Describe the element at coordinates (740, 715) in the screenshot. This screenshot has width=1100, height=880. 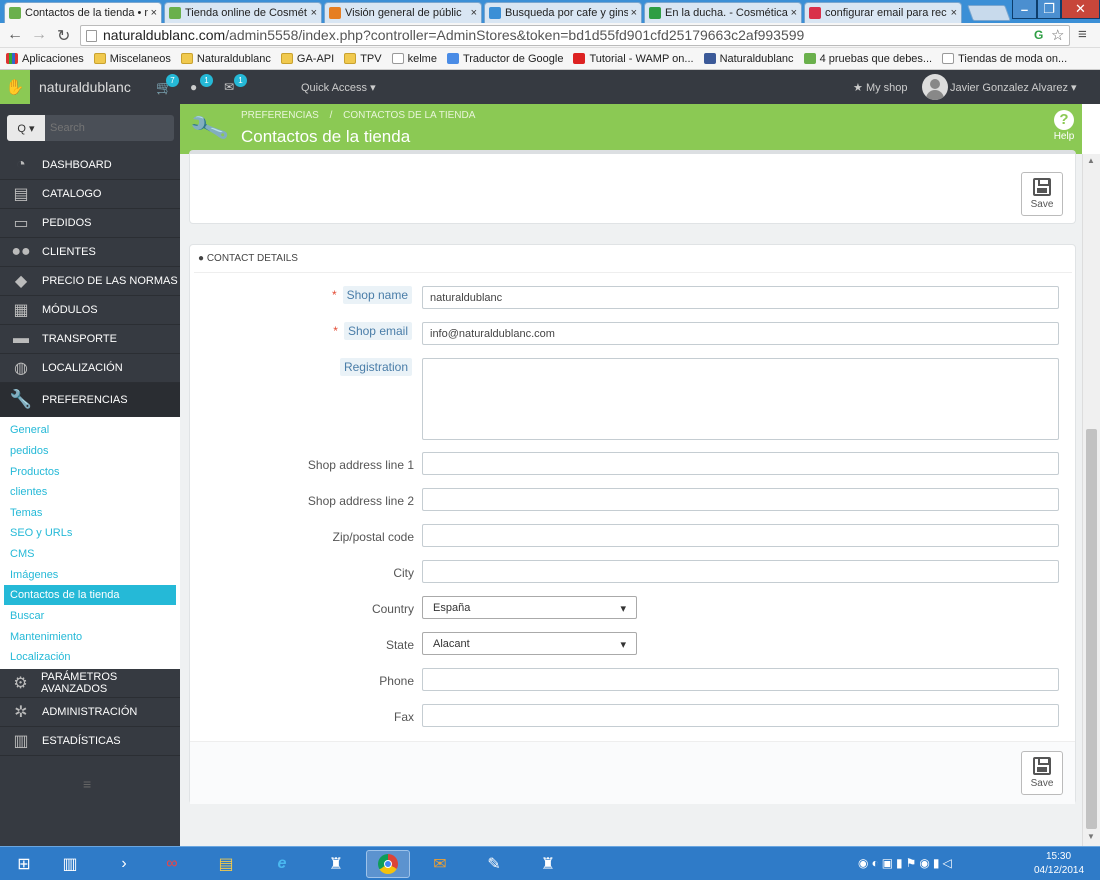
I see `fax-field` at that location.